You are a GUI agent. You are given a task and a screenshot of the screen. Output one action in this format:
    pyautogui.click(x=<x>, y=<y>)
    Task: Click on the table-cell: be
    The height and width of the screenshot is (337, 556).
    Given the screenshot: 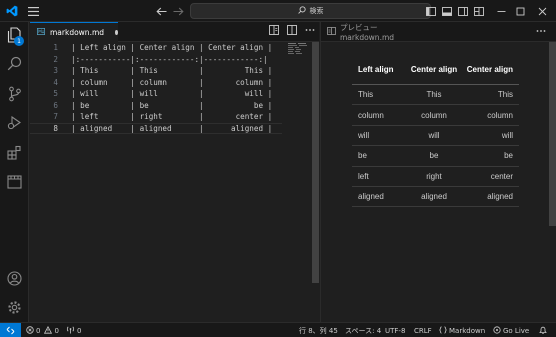 What is the action you would take?
    pyautogui.click(x=508, y=156)
    